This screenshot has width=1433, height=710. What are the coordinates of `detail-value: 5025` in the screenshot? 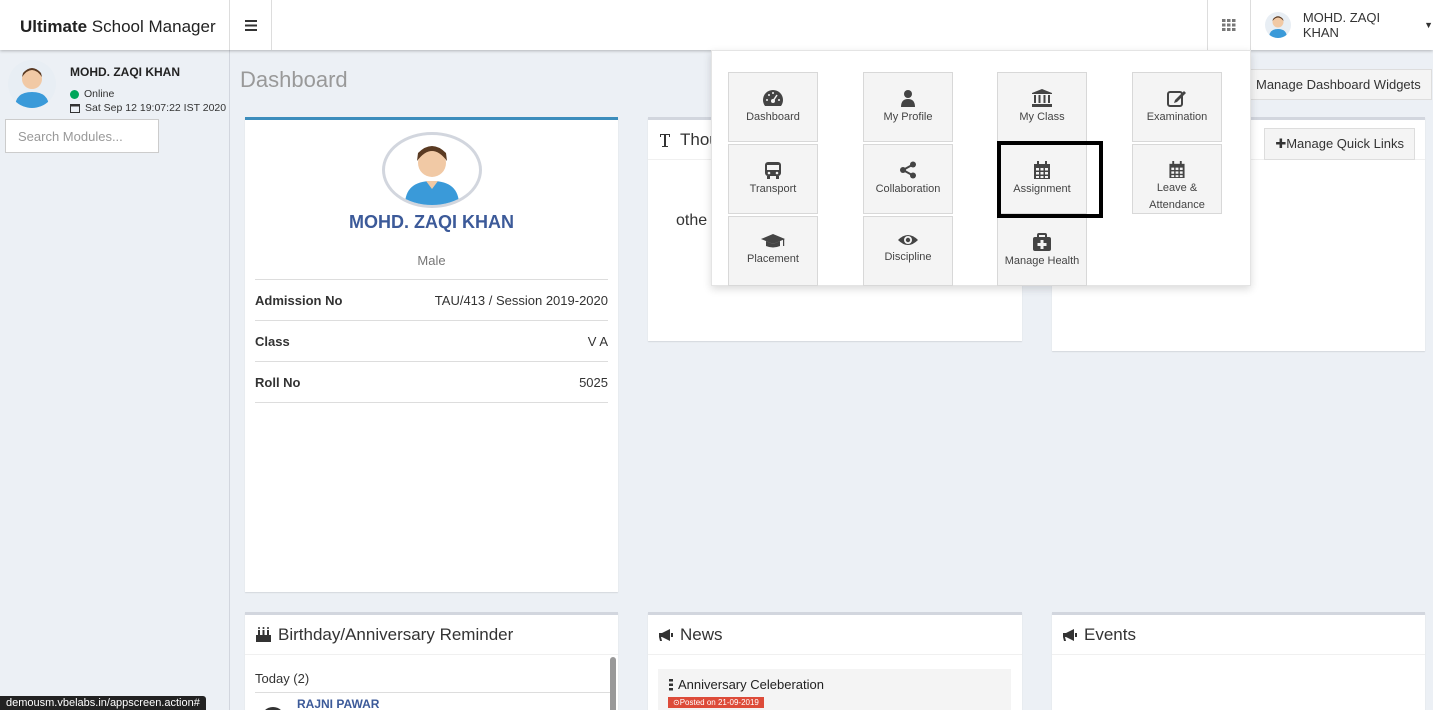 It's located at (593, 382).